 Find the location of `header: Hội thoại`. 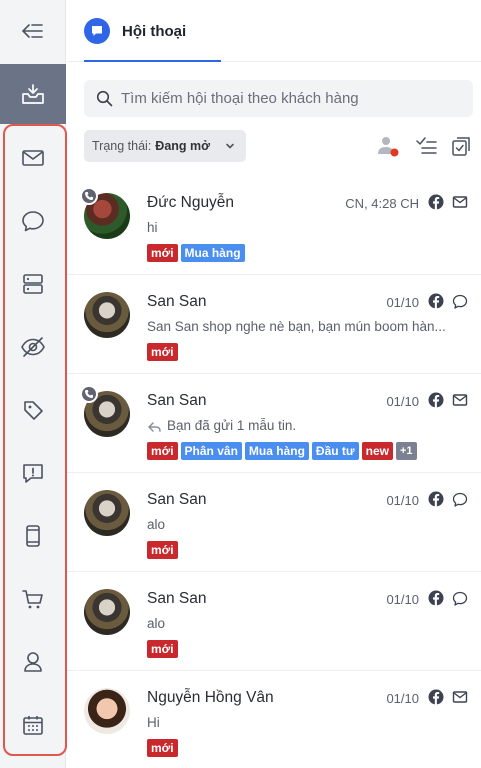

header: Hội thoại is located at coordinates (274, 31).